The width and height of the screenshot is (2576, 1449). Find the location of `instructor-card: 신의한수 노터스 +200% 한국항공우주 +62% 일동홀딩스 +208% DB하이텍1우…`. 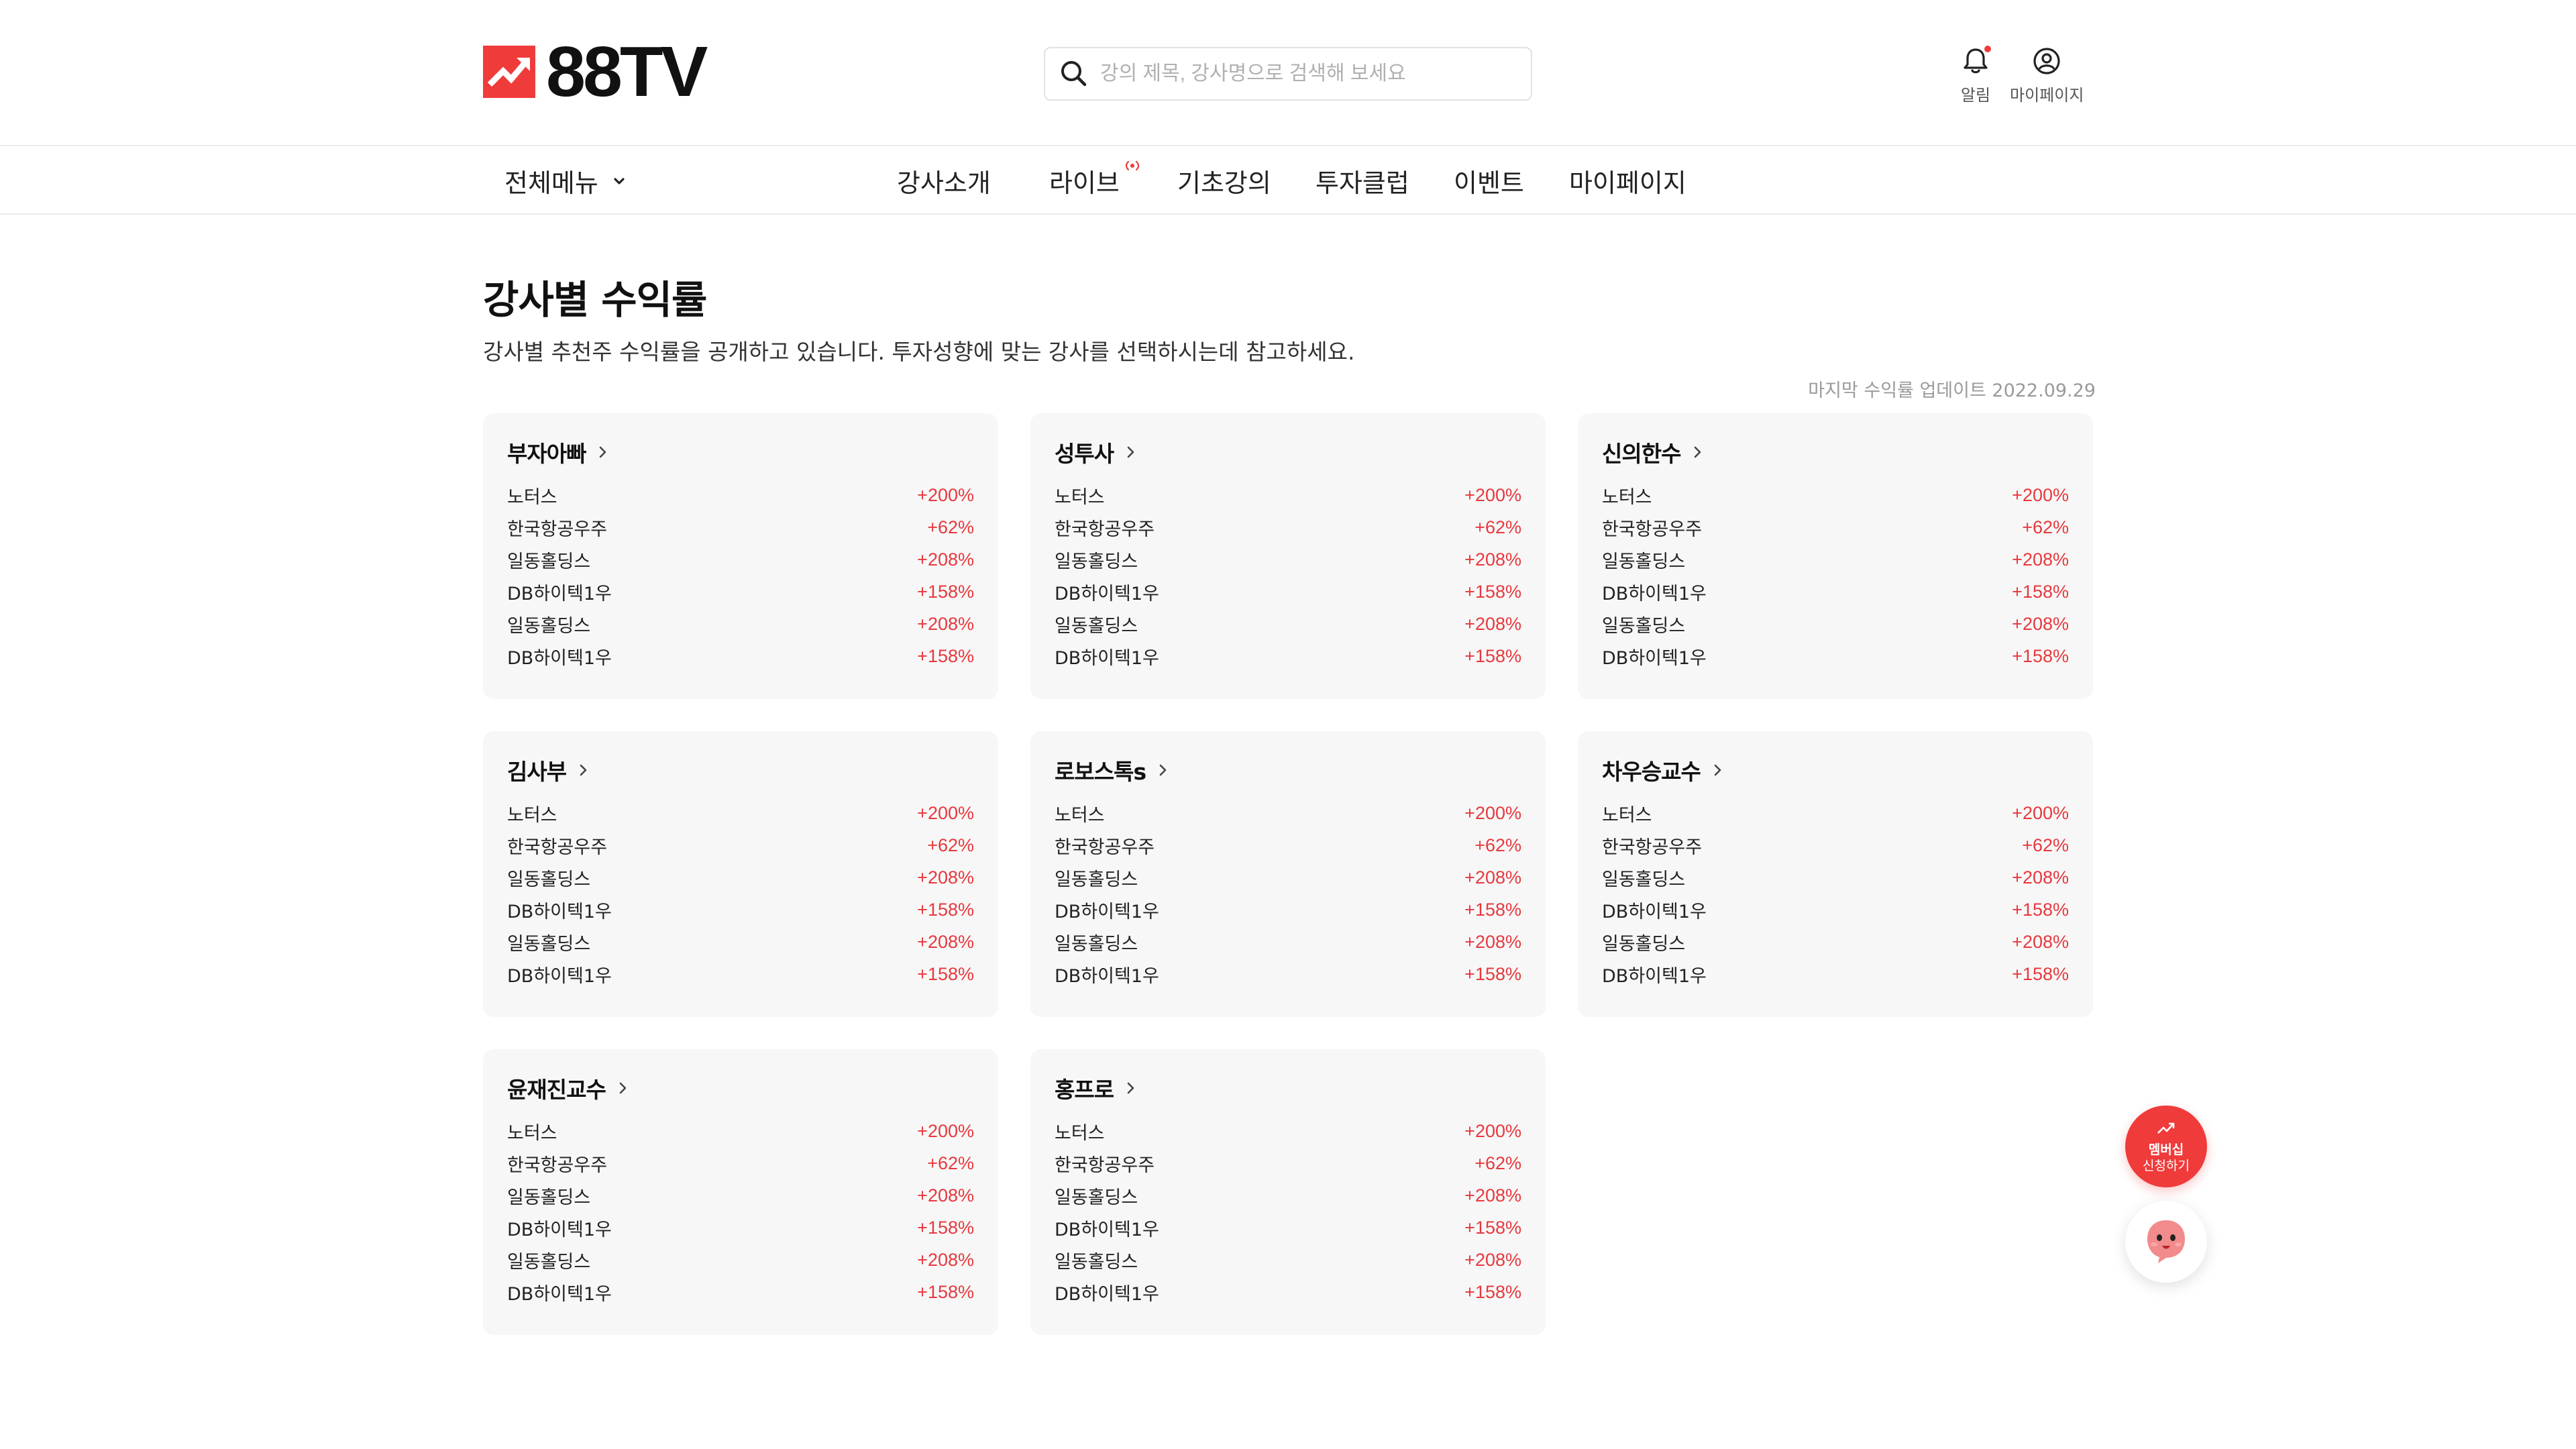

instructor-card: 신의한수 노터스 +200% 한국항공우주 +62% 일동홀딩스 +208% DB하이텍1우… is located at coordinates (1835, 556).